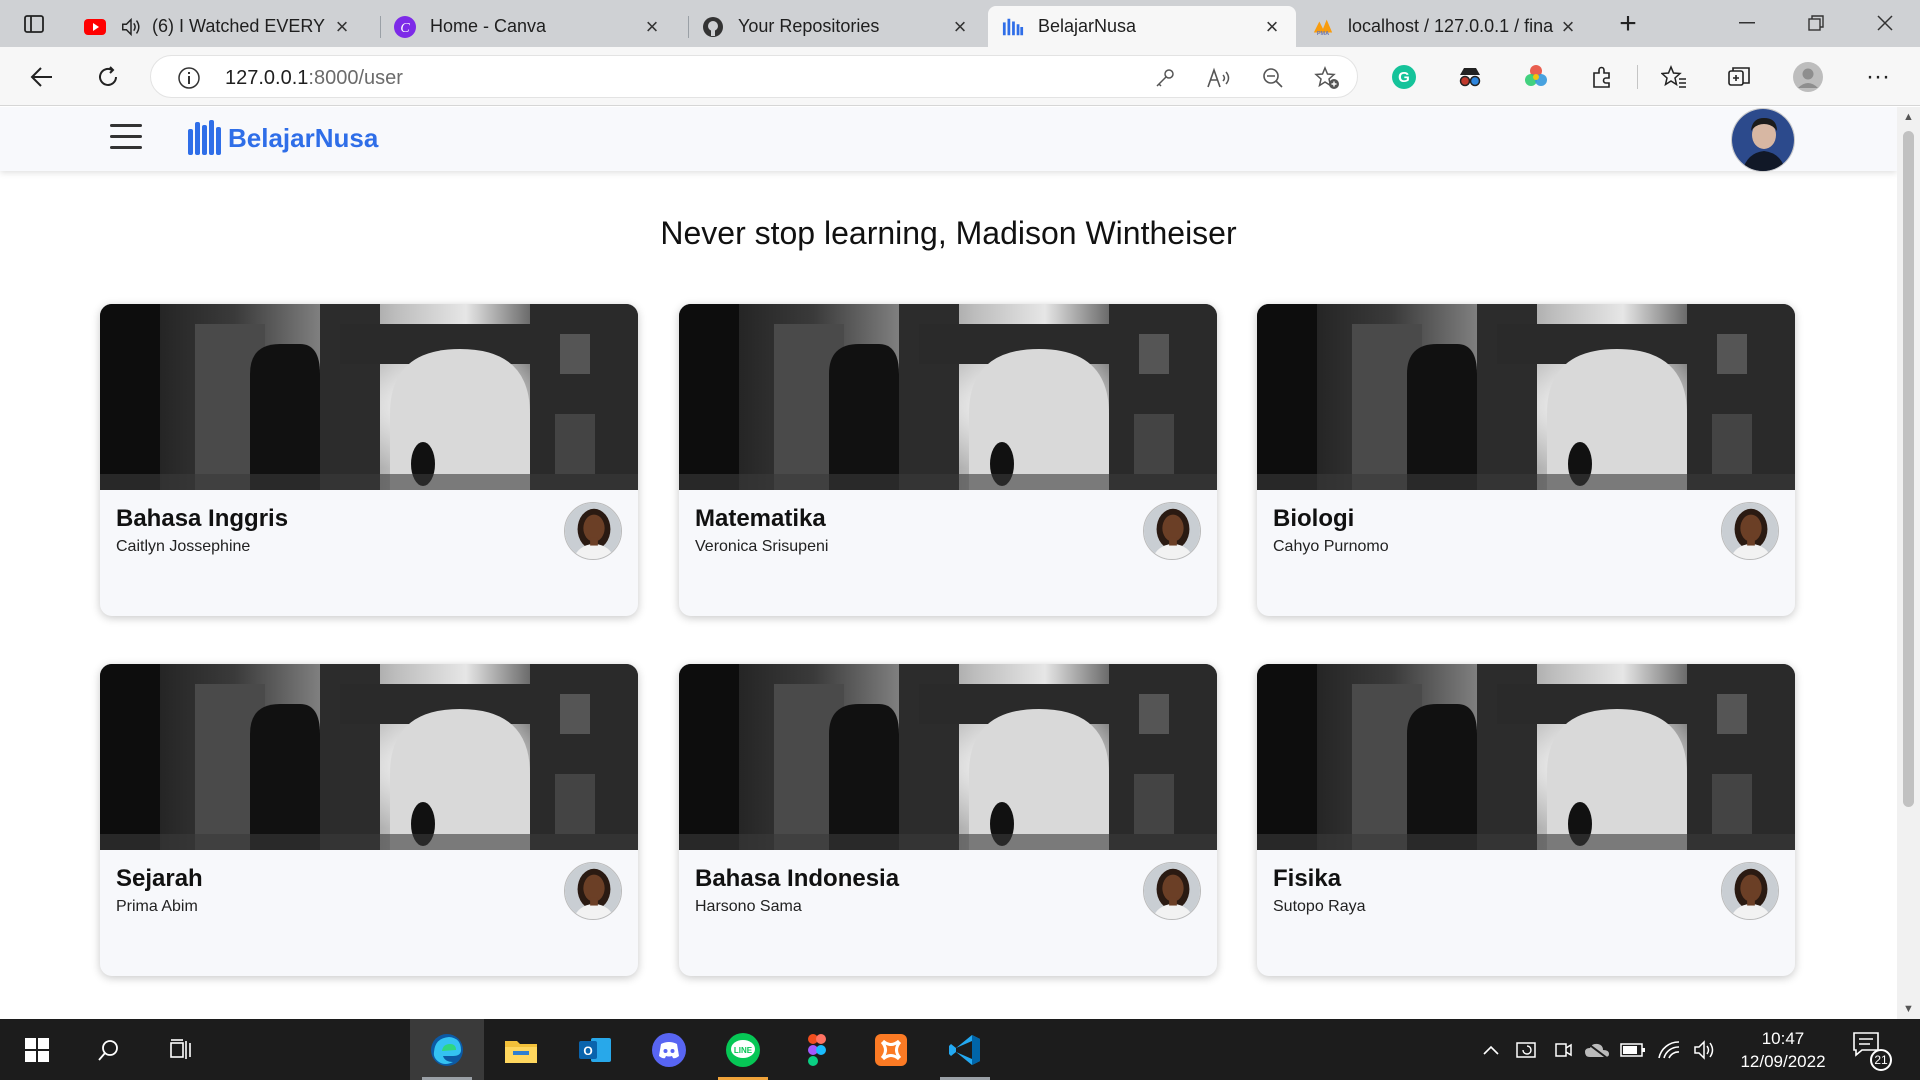 The image size is (1920, 1080). I want to click on read-aloud-icon, so click(1219, 78).